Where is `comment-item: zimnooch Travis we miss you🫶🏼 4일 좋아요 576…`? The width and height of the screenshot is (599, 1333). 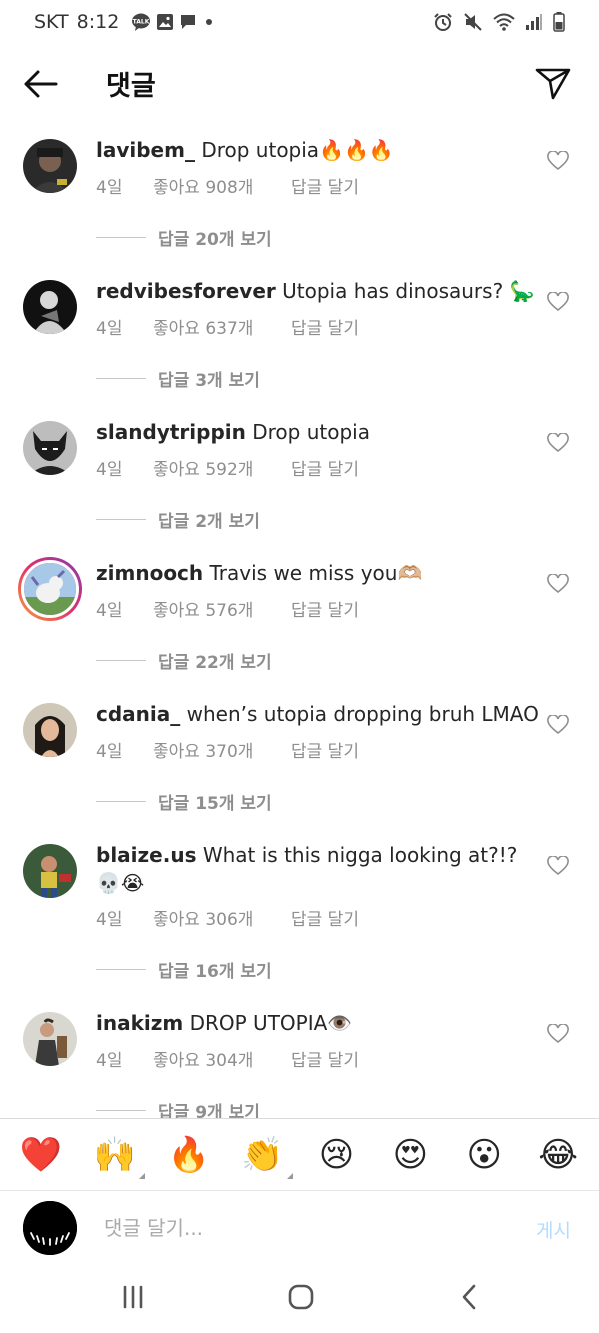
comment-item: zimnooch Travis we miss you🫶🏼 4일 좋아요 576… is located at coordinates (299, 611).